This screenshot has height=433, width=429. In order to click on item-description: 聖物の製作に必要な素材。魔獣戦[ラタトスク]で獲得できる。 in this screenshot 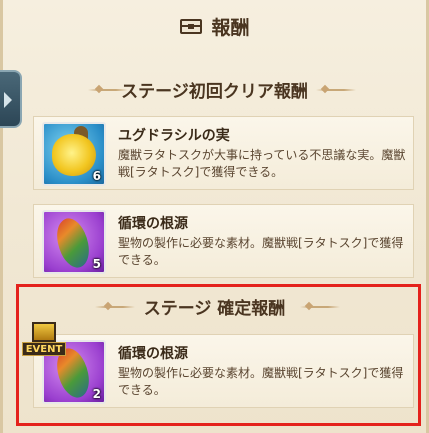, I will do `click(261, 251)`.